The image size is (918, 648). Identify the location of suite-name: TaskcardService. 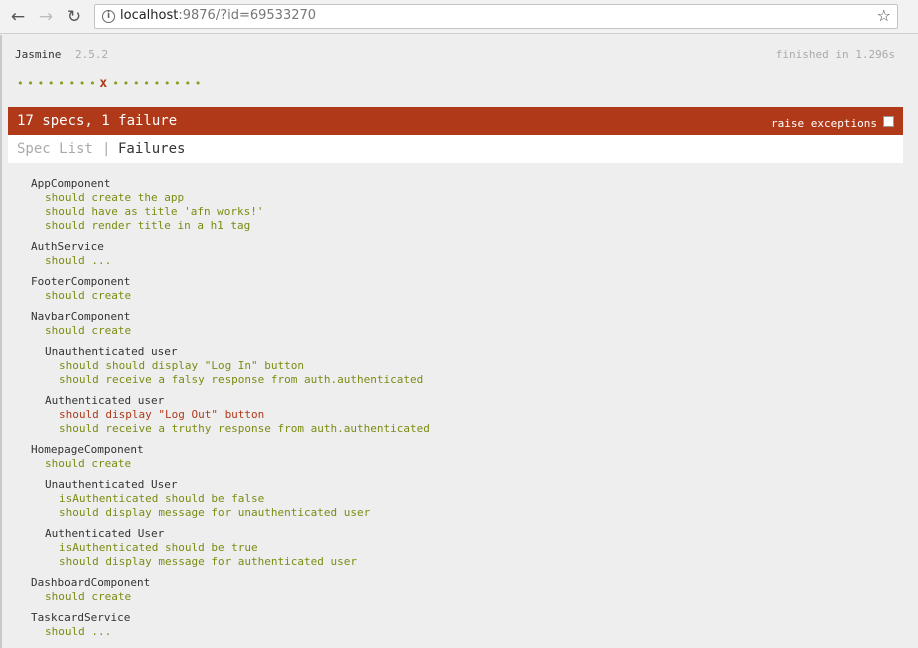
(461, 618).